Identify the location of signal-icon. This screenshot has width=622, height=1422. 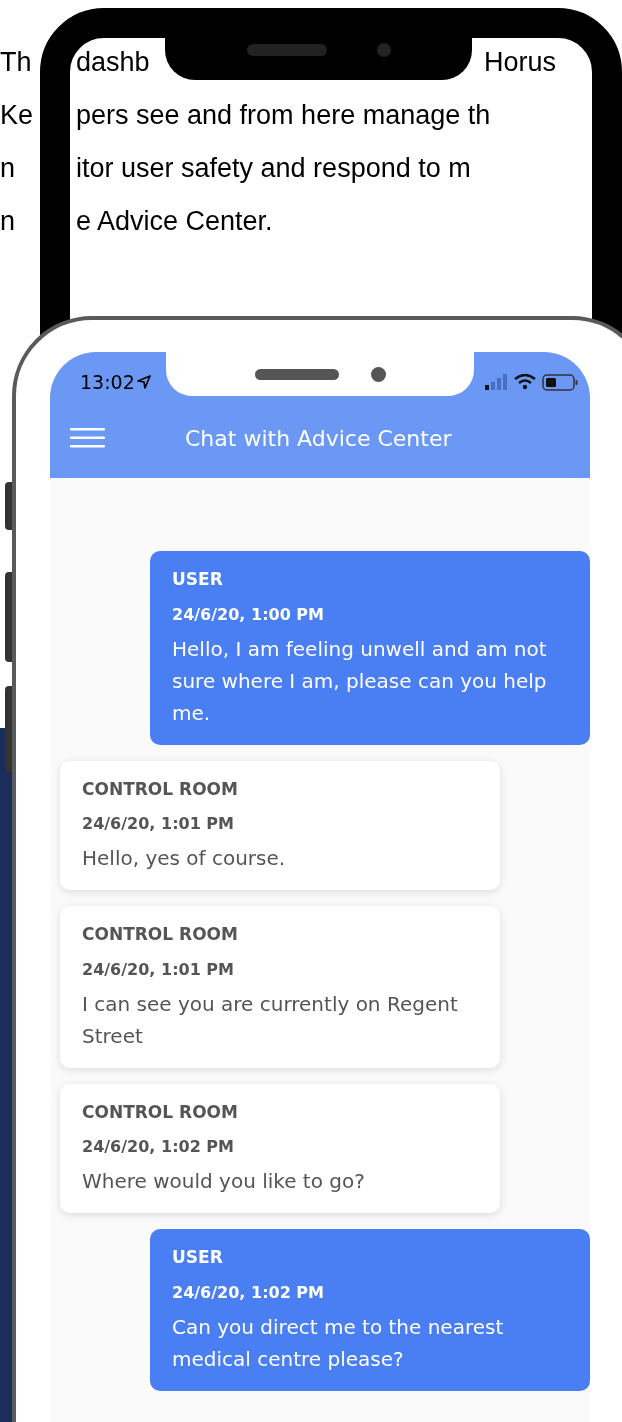
(496, 382).